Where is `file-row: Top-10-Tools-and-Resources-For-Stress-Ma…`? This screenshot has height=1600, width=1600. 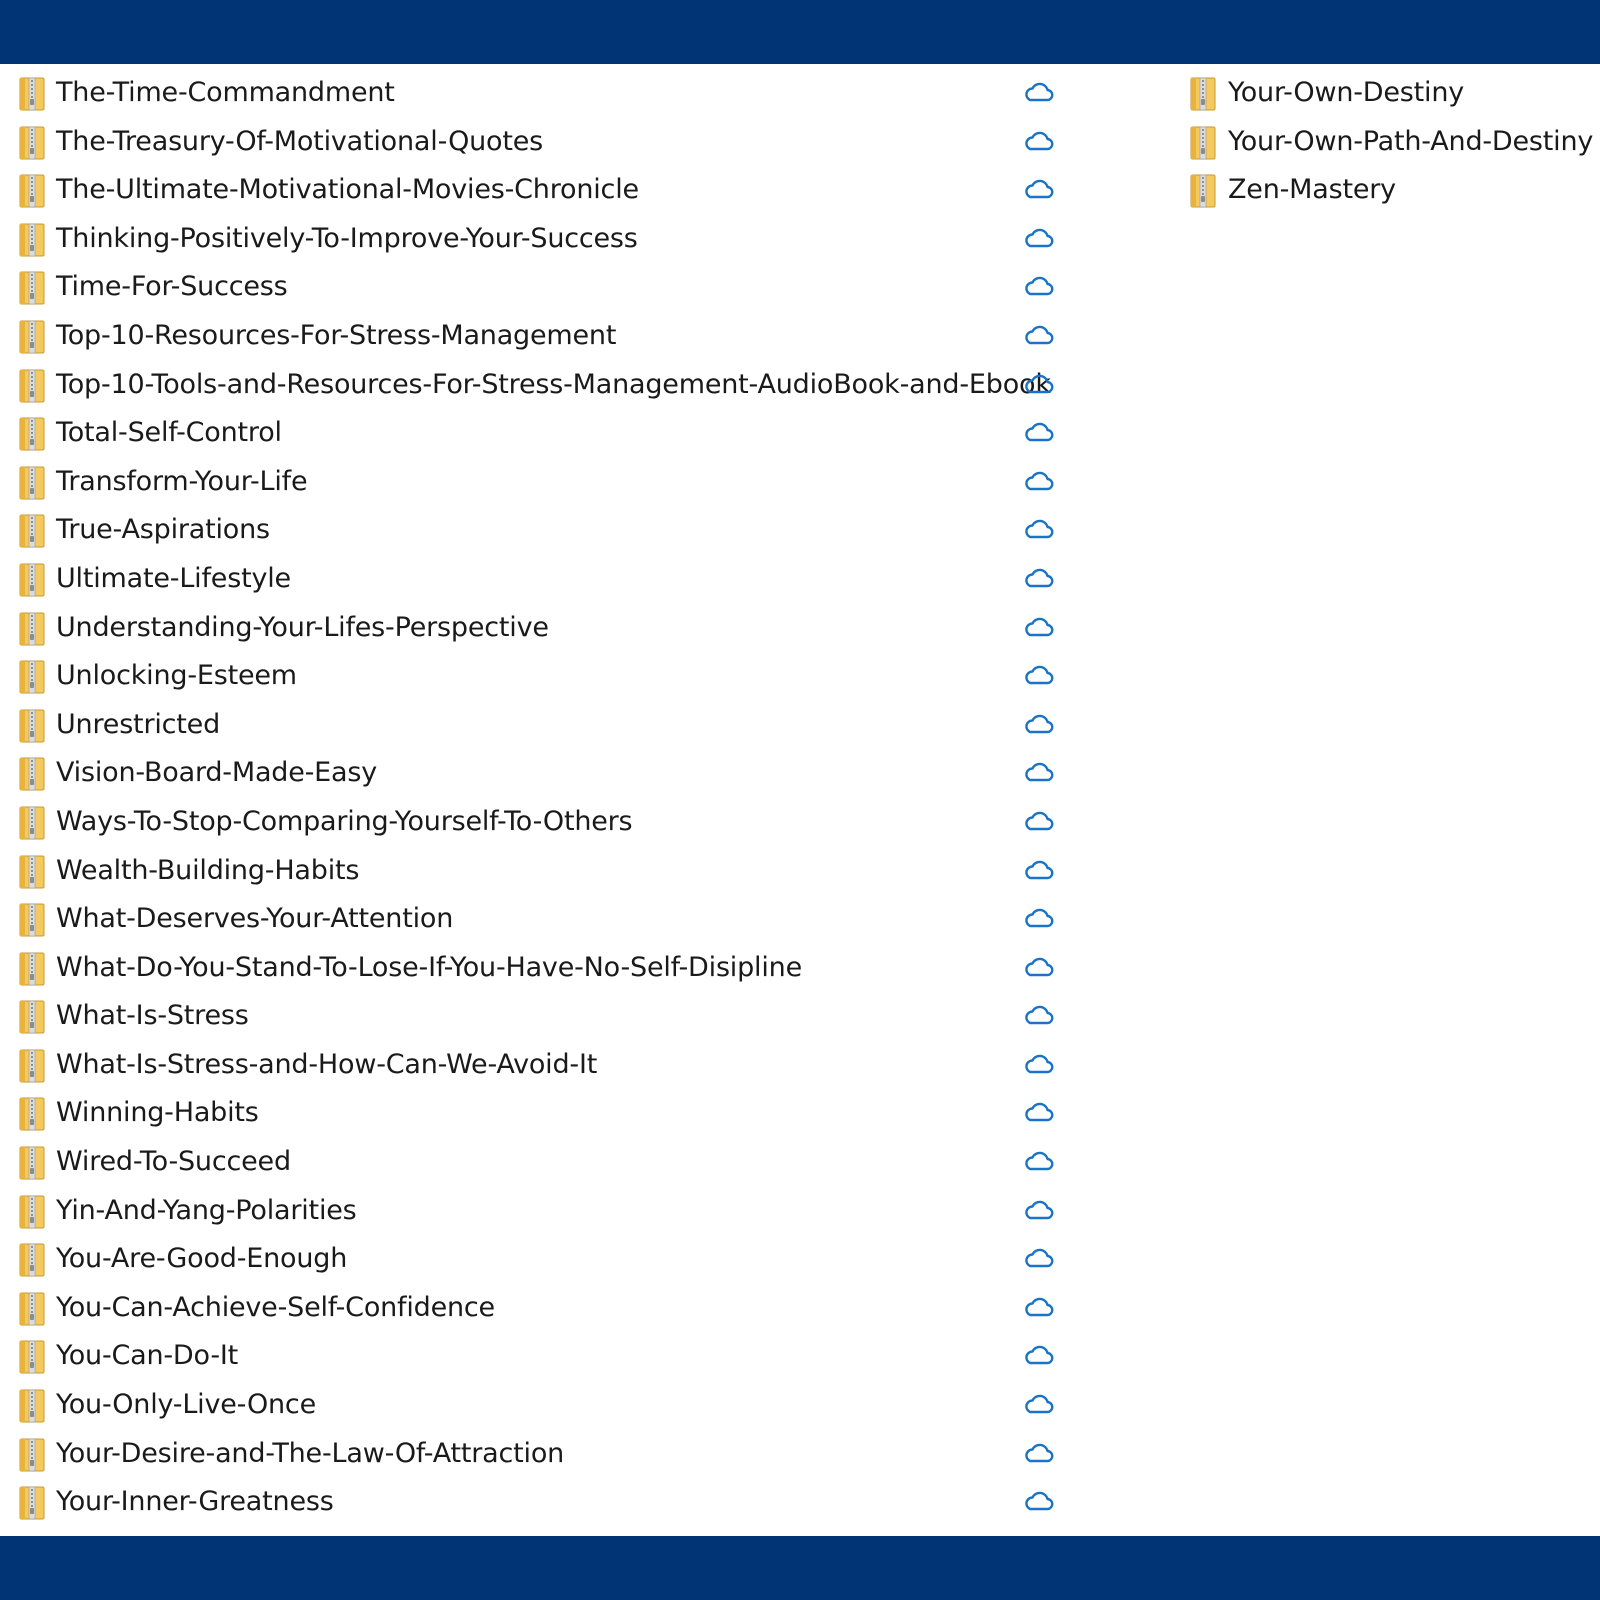 file-row: Top-10-Tools-and-Resources-For-Stress-Ma… is located at coordinates (540, 380).